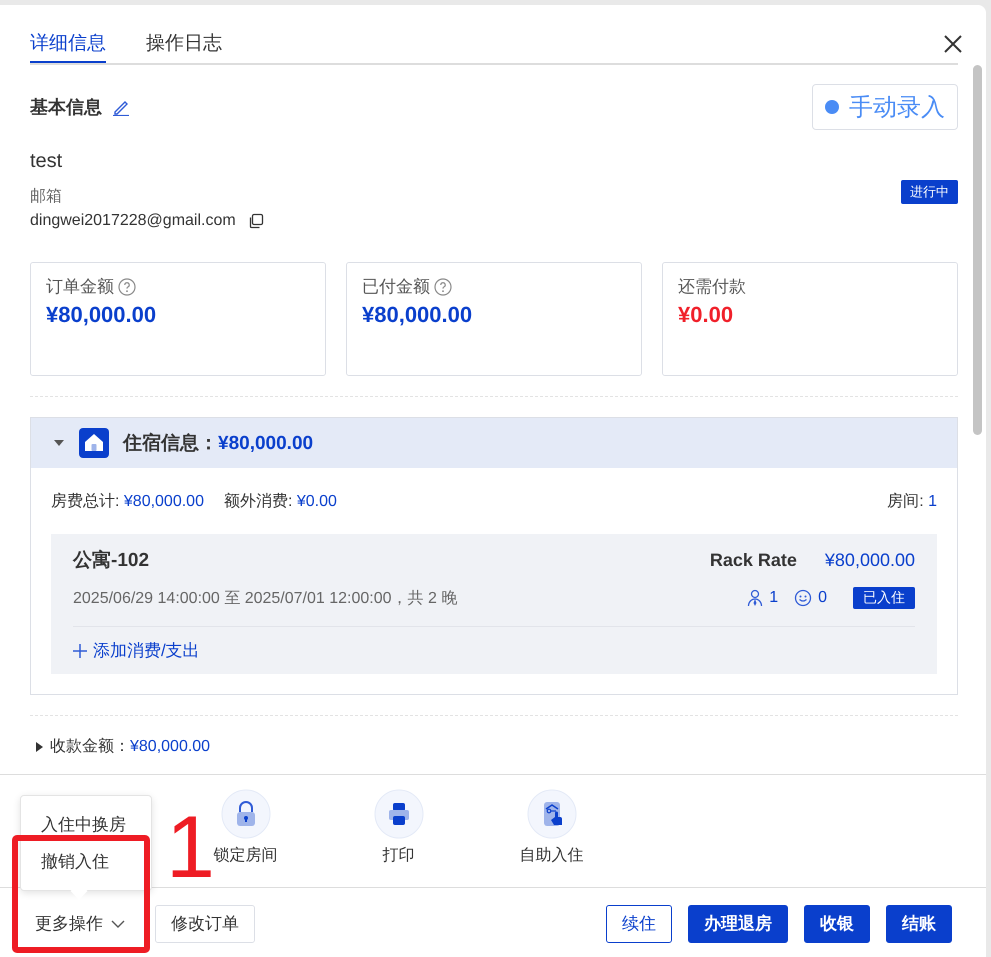 Image resolution: width=991 pixels, height=957 pixels. I want to click on summary-text: 房费总计: ¥80,000.00, so click(127, 502).